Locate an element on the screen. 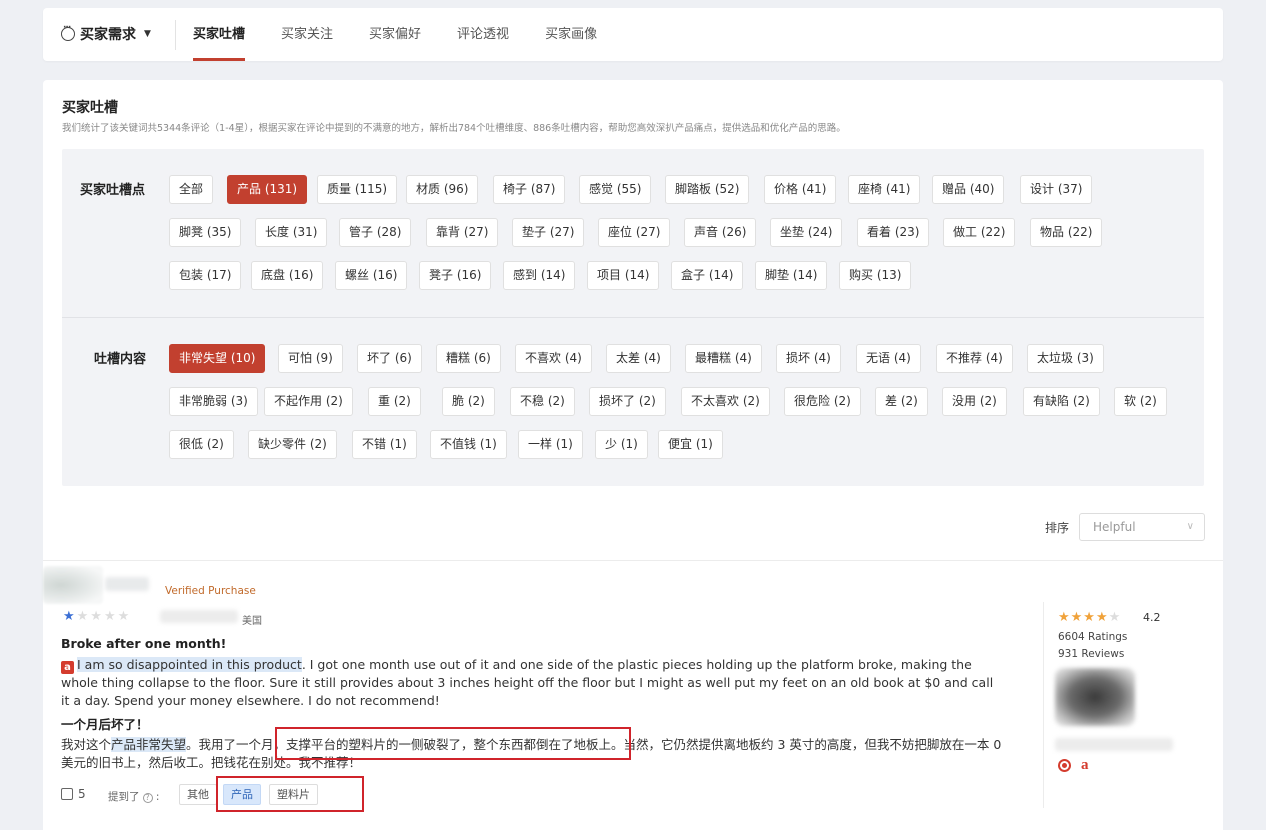  content-tag: 少 (1) is located at coordinates (621, 444).